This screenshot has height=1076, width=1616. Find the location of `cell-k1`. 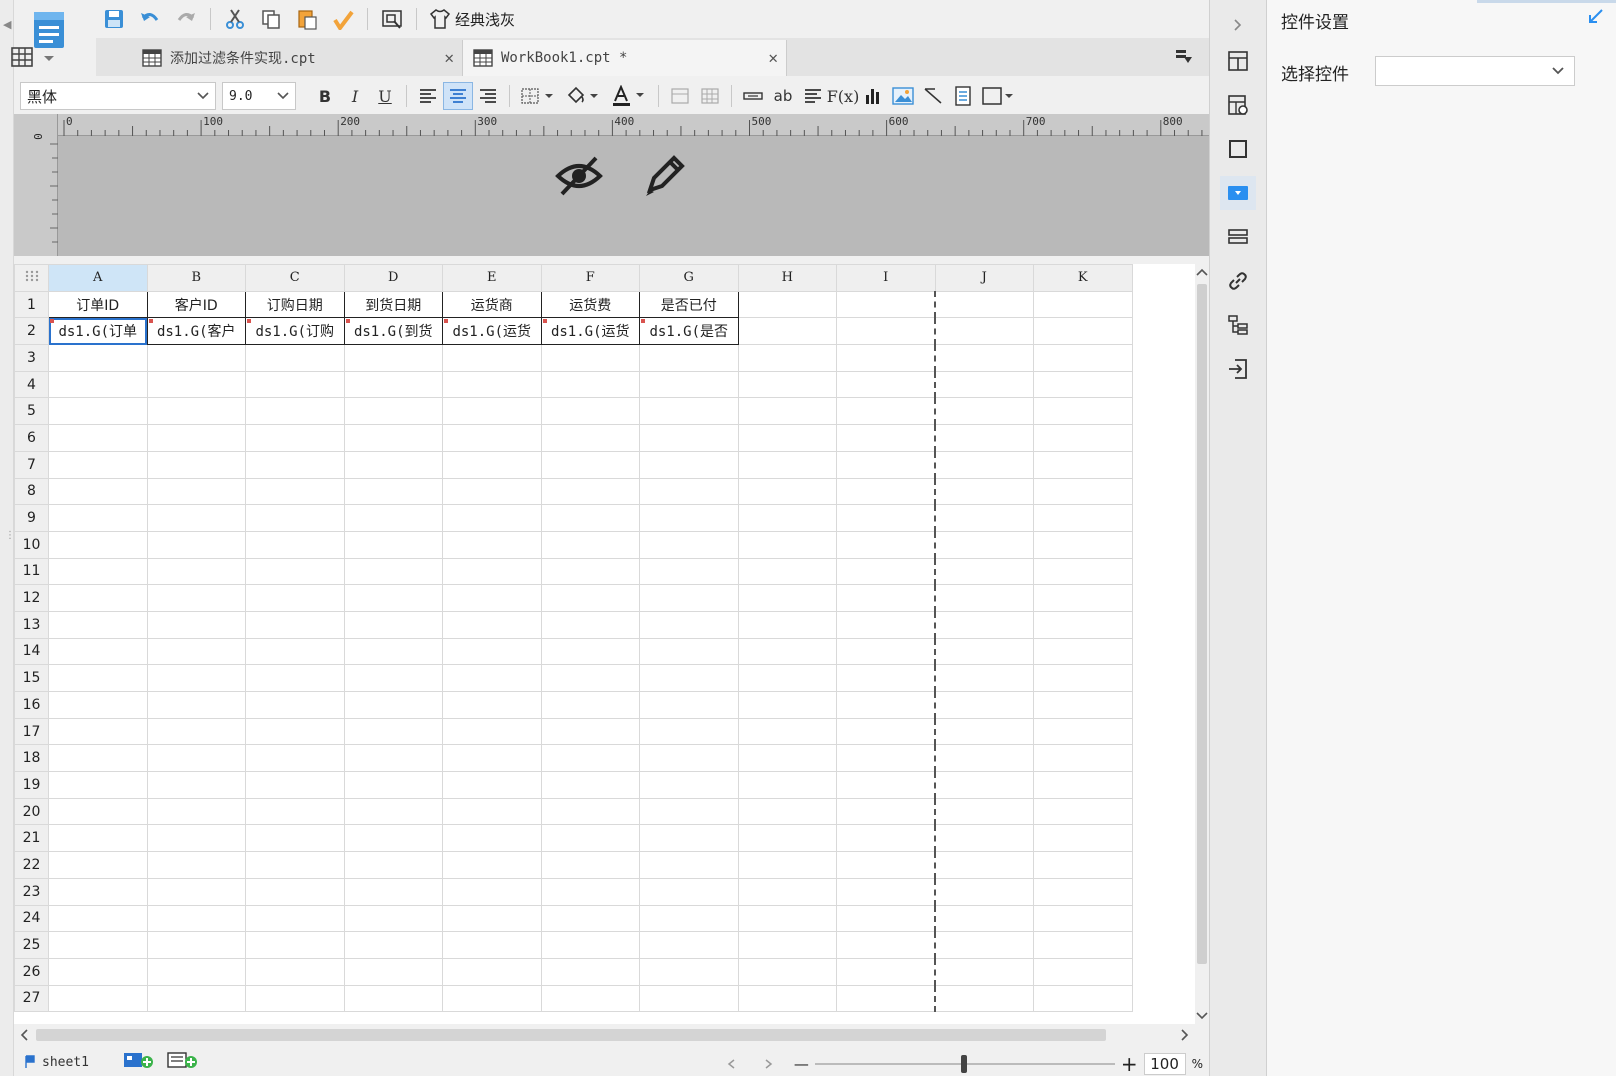

cell-k1 is located at coordinates (1083, 304).